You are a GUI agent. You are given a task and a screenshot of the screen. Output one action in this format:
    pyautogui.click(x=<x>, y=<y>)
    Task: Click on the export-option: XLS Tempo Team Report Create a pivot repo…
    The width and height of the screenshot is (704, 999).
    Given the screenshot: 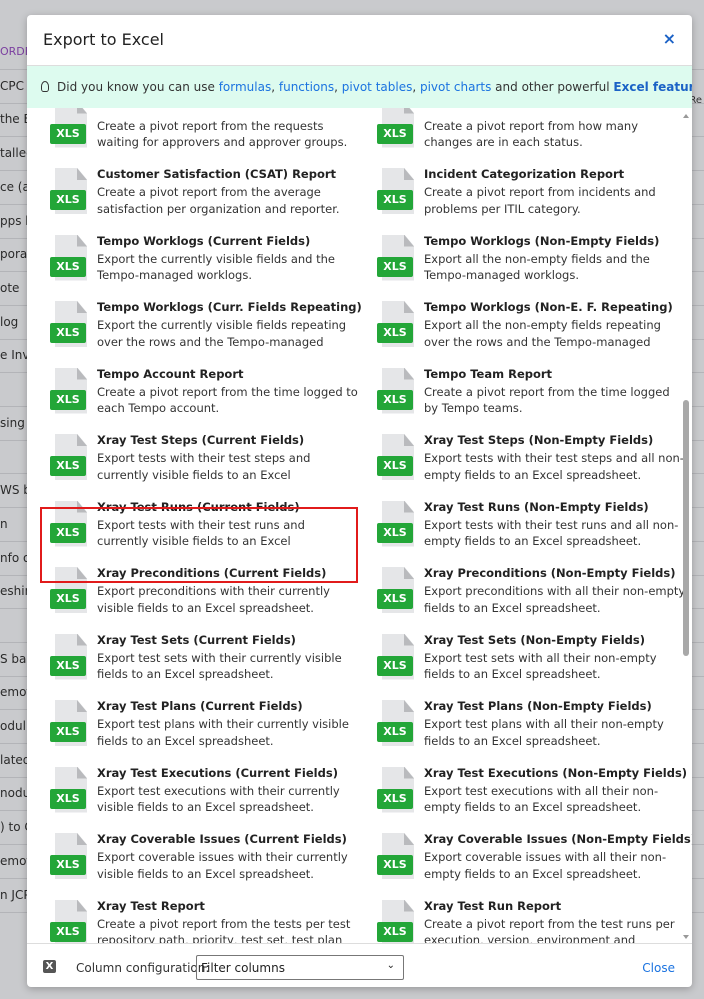 What is the action you would take?
    pyautogui.click(x=524, y=393)
    